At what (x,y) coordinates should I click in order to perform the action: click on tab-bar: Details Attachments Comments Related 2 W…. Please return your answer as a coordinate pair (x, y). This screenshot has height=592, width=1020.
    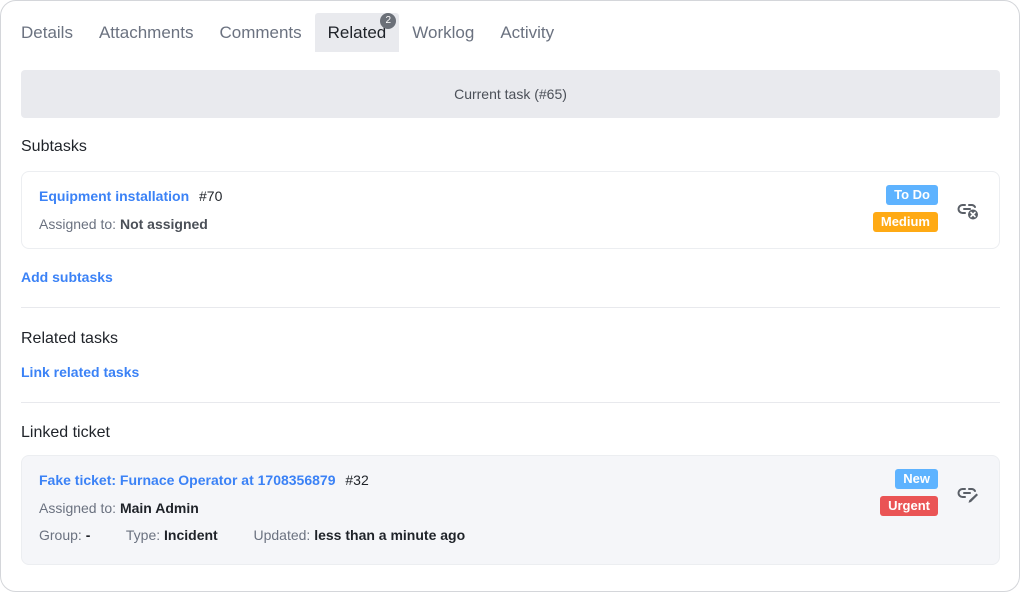
    Looking at the image, I should click on (294, 32).